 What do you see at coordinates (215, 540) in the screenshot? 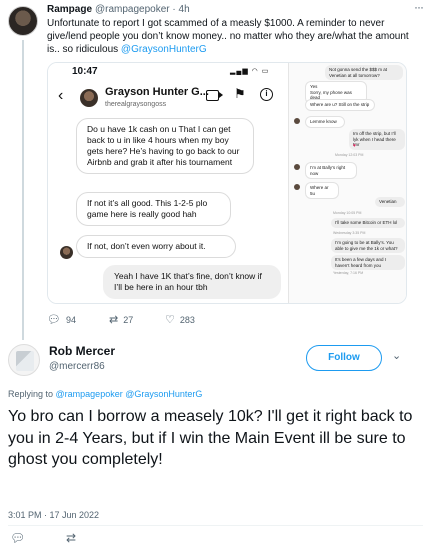
I see `tweet-actions: 💬︎ ⇄` at bounding box center [215, 540].